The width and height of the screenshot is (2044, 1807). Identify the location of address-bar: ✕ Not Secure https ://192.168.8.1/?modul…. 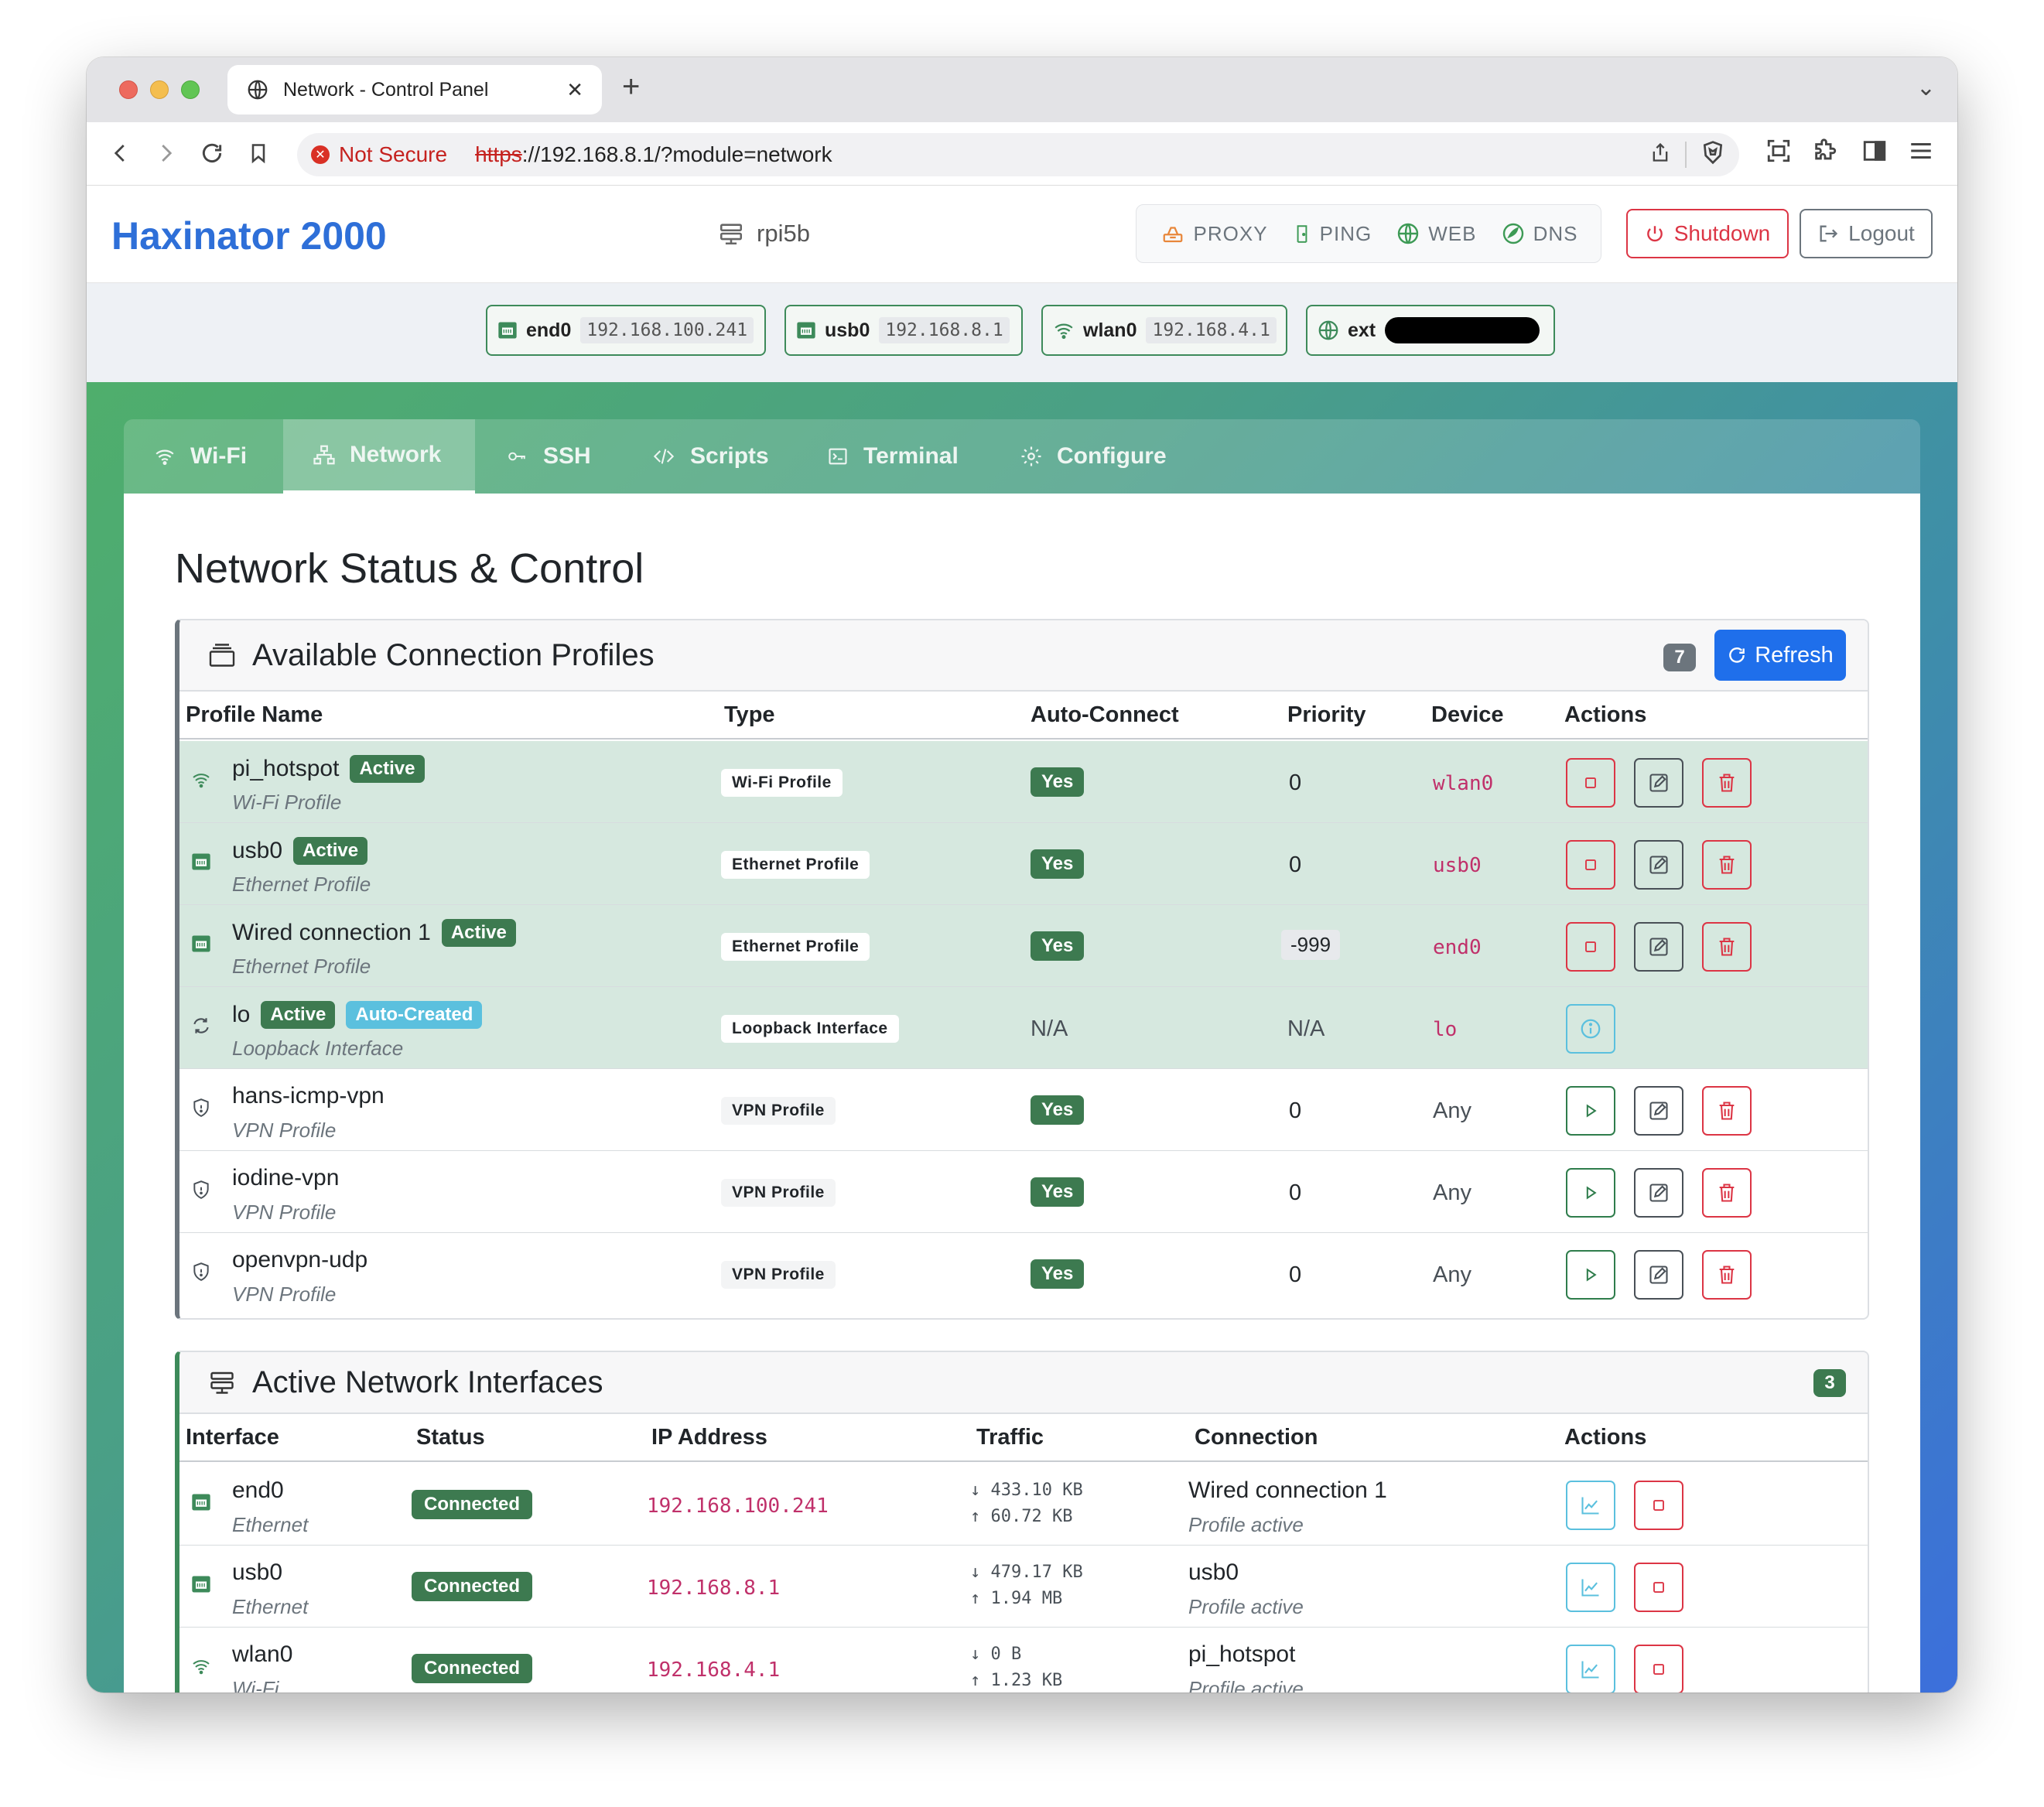
(1018, 154).